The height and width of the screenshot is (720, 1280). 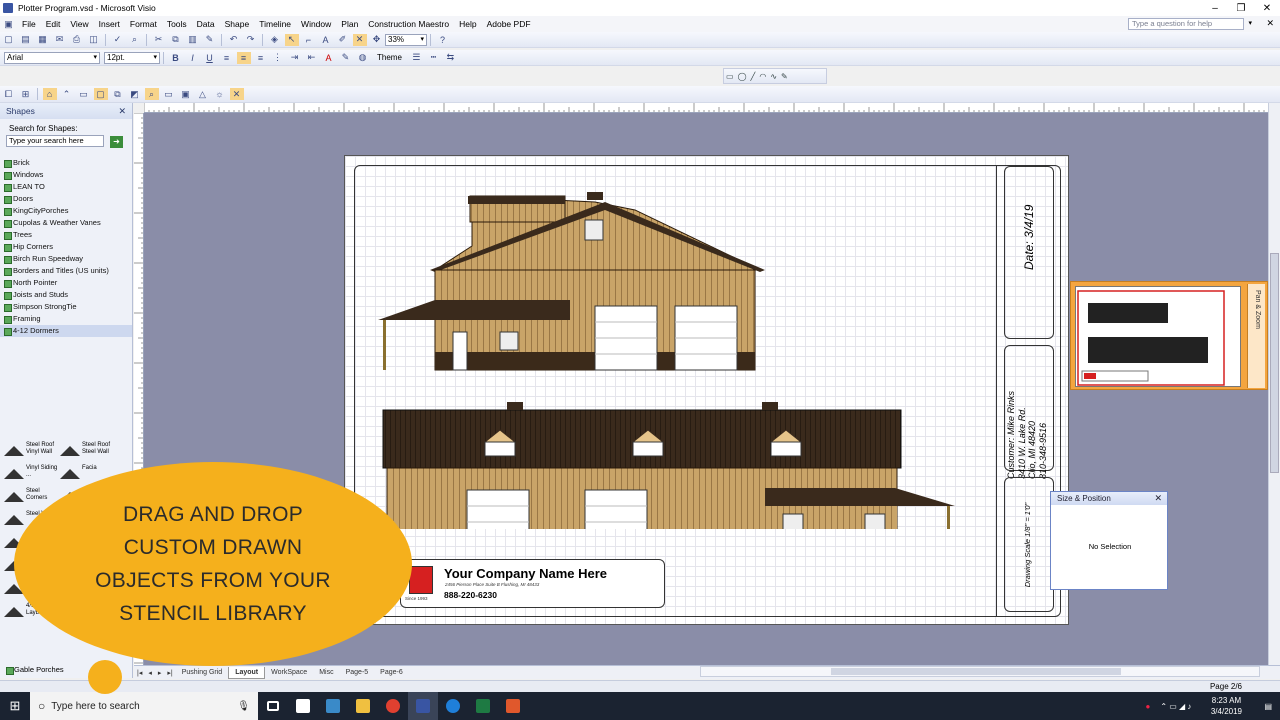 What do you see at coordinates (571, 281) in the screenshot?
I see `side-elevation` at bounding box center [571, 281].